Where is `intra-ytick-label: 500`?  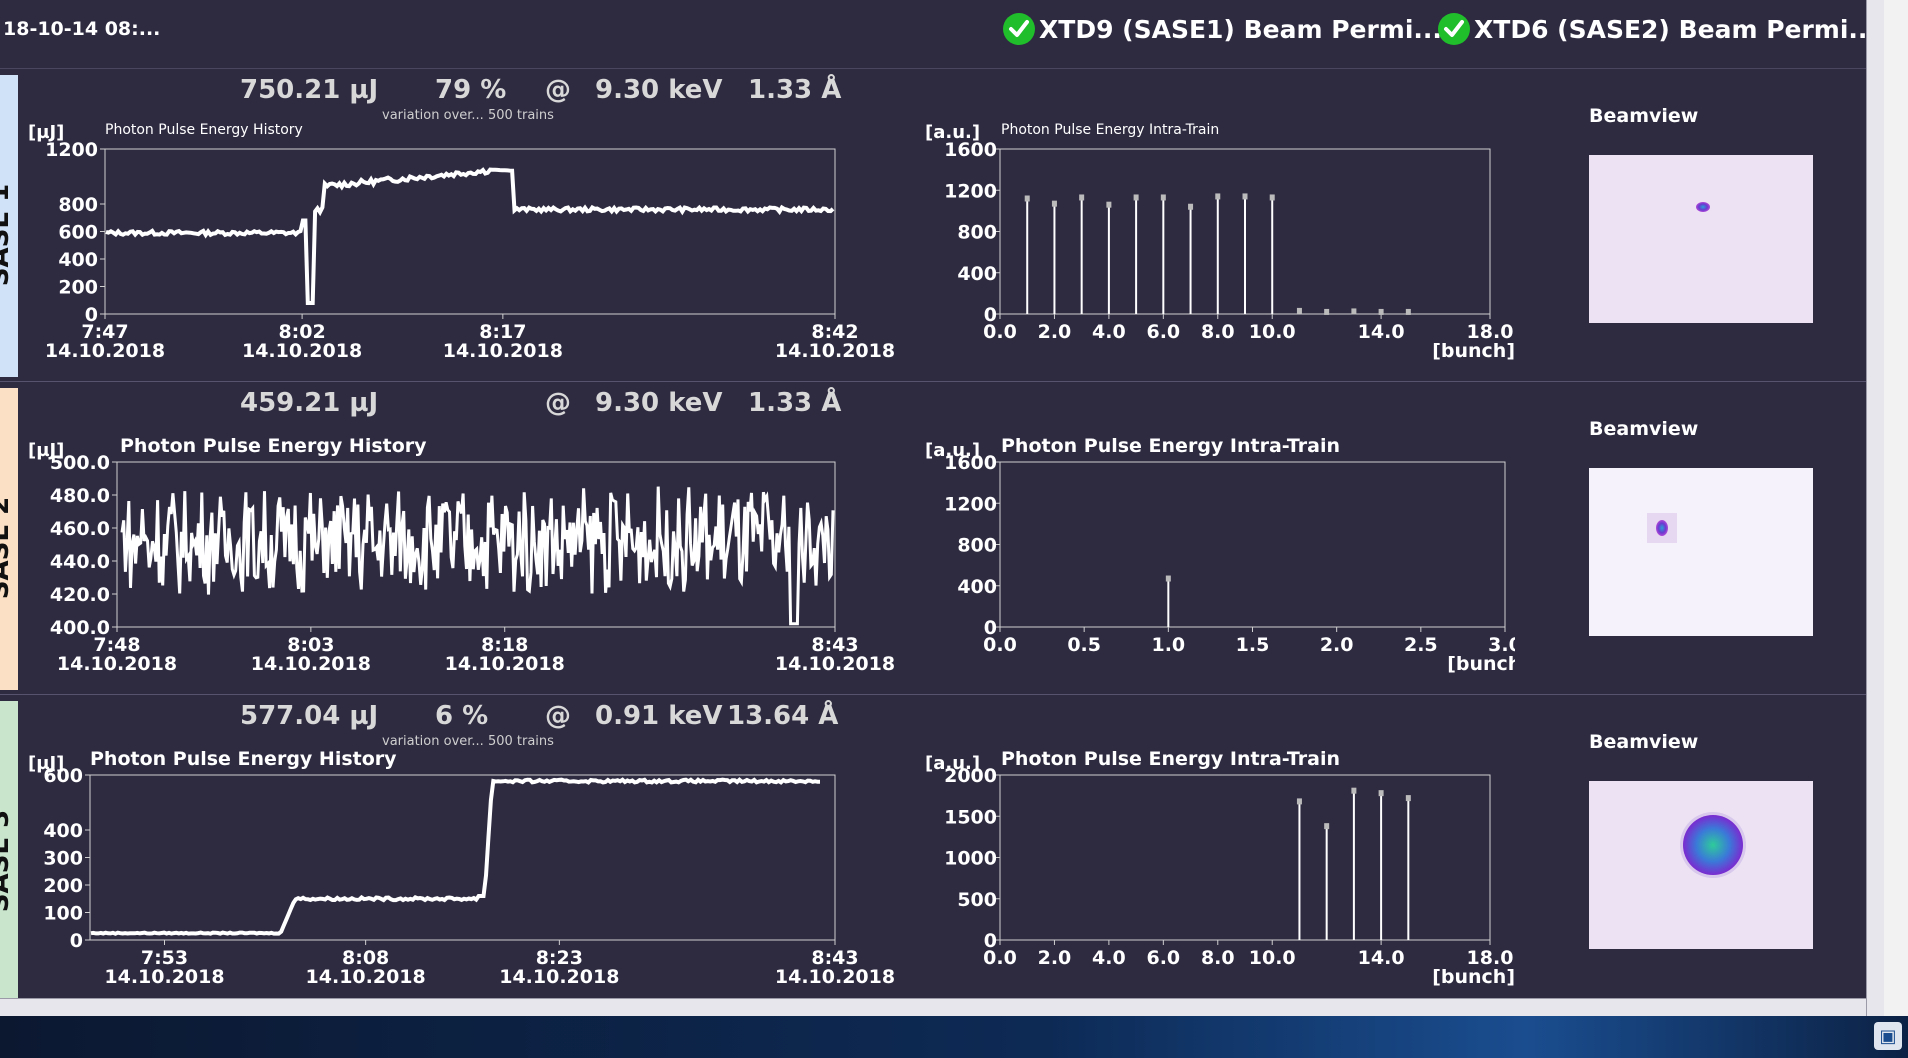 intra-ytick-label: 500 is located at coordinates (977, 900).